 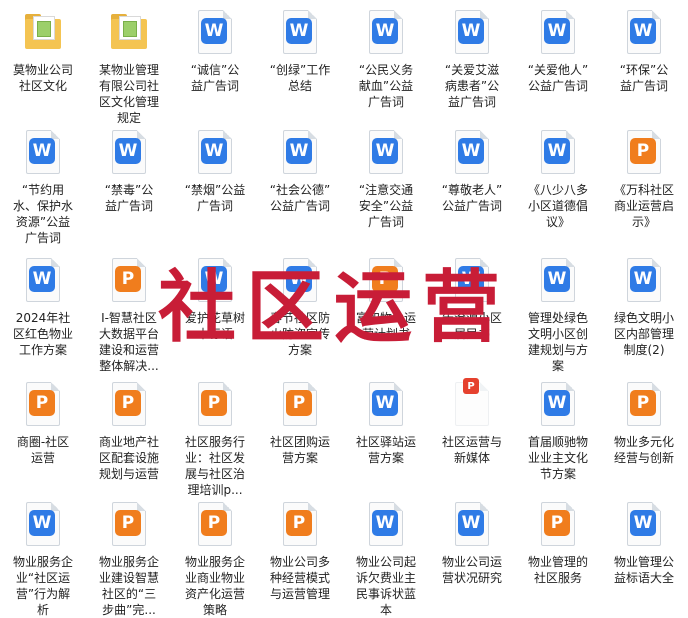 What do you see at coordinates (42, 70) in the screenshot?
I see `file-name-line: 莫物业公司` at bounding box center [42, 70].